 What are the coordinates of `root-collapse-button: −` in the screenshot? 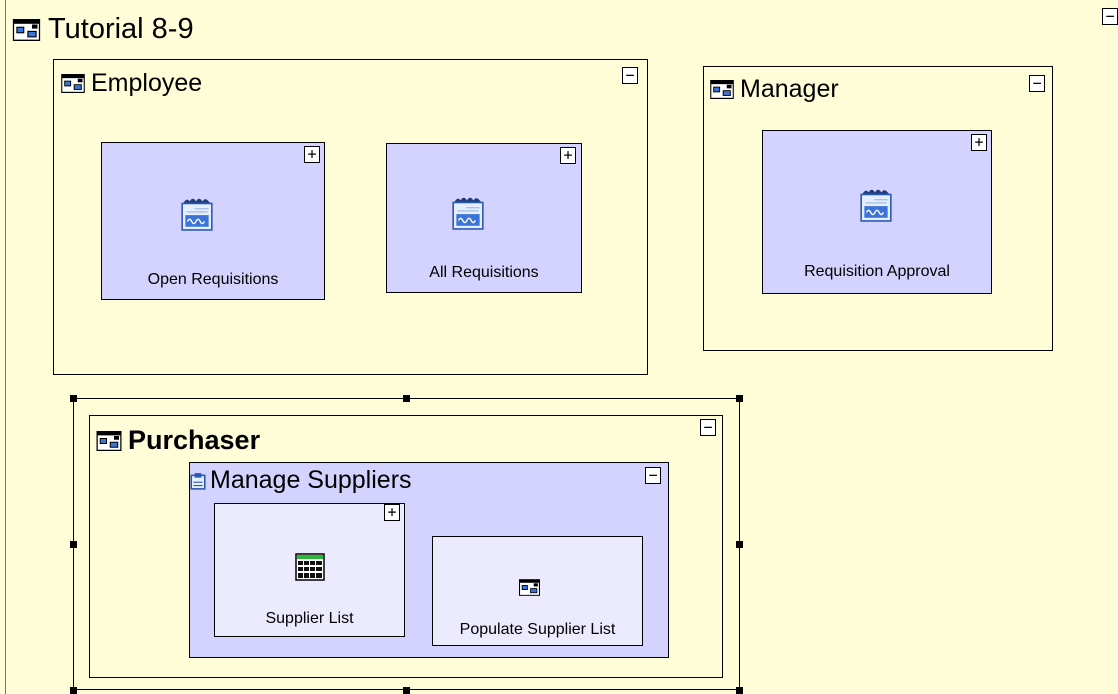 It's located at (1110, 16).